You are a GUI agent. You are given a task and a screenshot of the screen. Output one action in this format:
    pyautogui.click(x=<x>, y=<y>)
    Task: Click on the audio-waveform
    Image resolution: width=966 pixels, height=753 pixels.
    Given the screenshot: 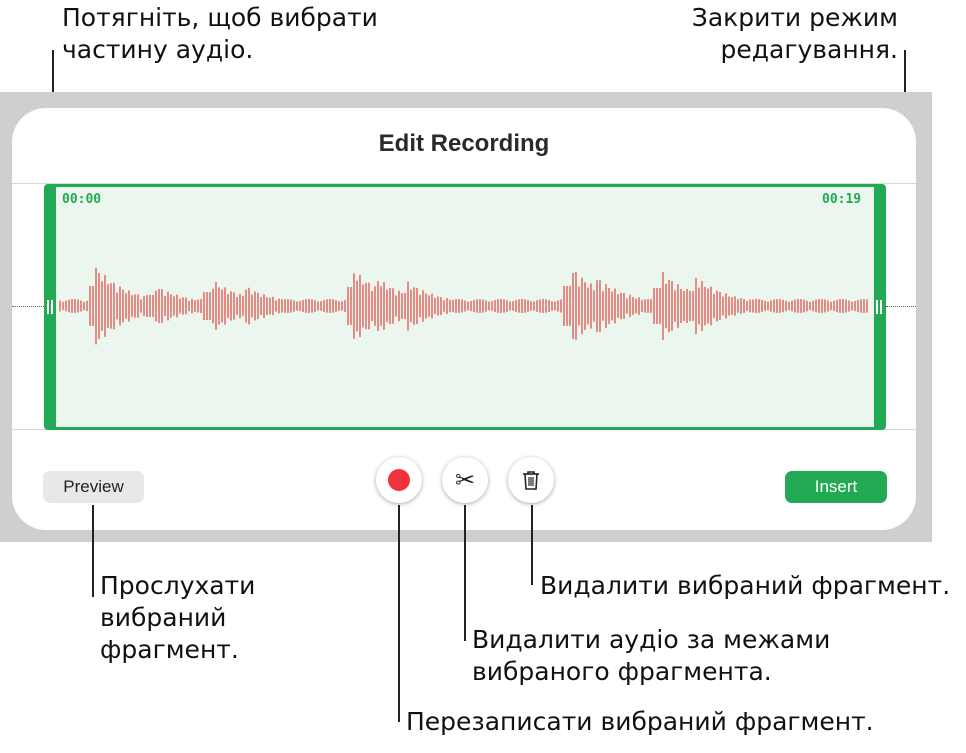 What is the action you would take?
    pyautogui.click(x=463, y=306)
    